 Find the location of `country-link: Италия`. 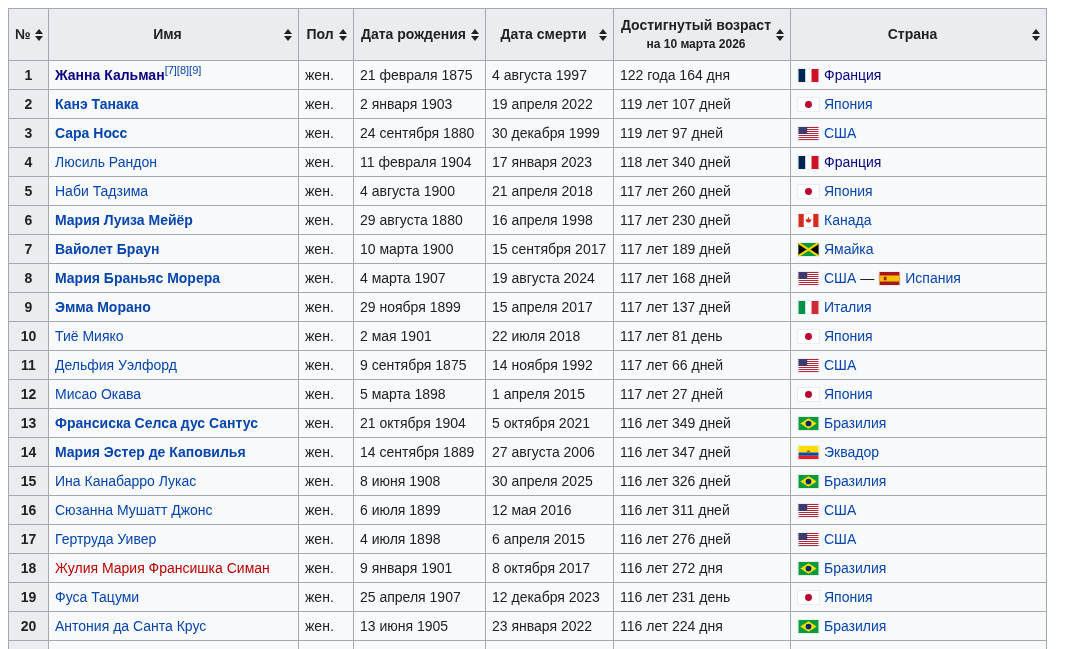

country-link: Италия is located at coordinates (848, 307).